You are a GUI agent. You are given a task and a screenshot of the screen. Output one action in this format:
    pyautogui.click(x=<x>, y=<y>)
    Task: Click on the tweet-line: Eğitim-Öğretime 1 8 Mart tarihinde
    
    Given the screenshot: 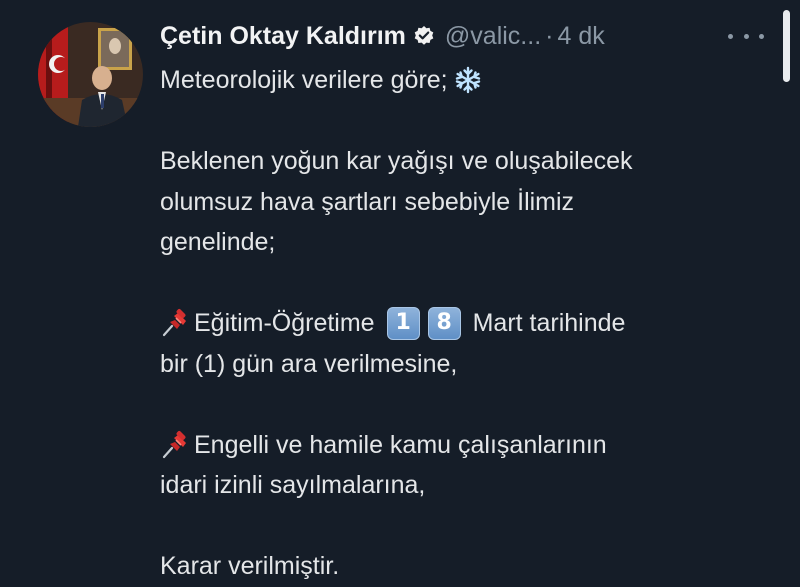 What is the action you would take?
    pyautogui.click(x=460, y=323)
    